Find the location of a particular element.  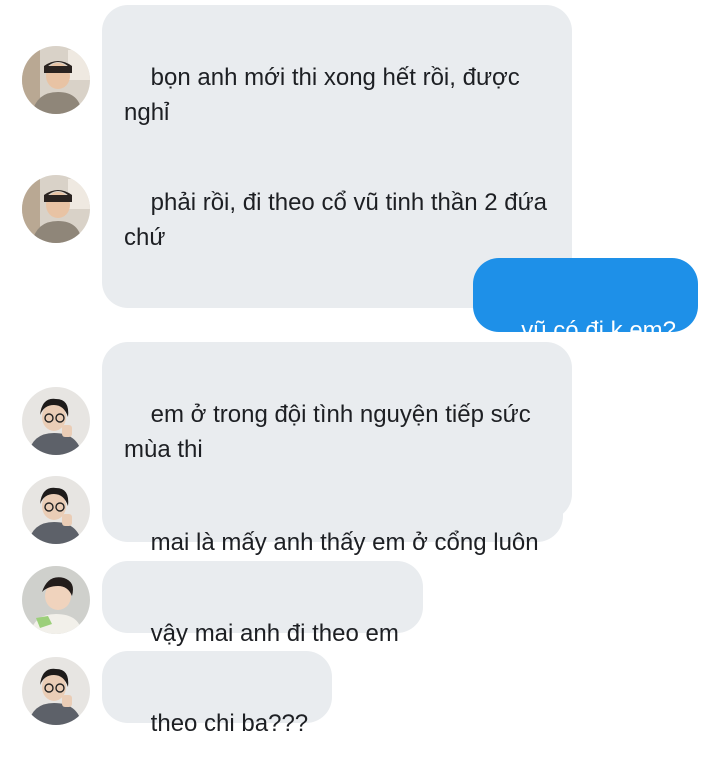

message-text: vũ có đi k em? is located at coordinates (598, 330).